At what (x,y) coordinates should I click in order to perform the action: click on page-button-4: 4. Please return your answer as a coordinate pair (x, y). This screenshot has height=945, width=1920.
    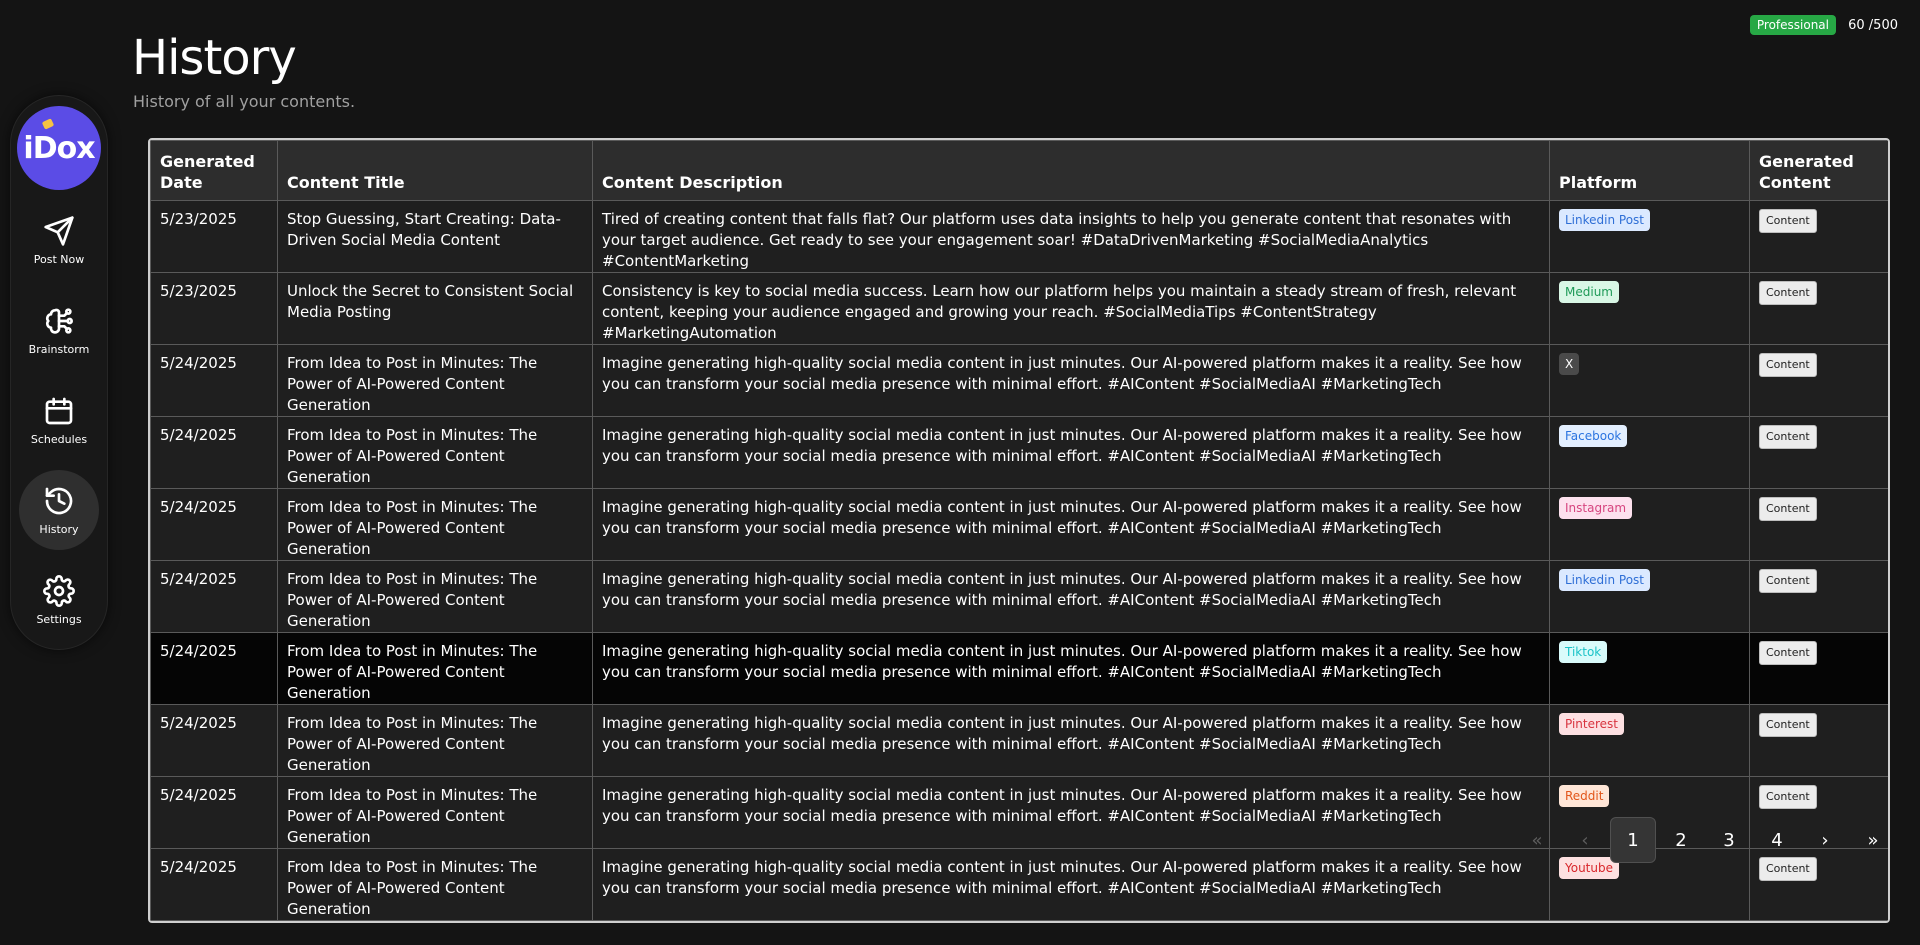
    Looking at the image, I should click on (1777, 840).